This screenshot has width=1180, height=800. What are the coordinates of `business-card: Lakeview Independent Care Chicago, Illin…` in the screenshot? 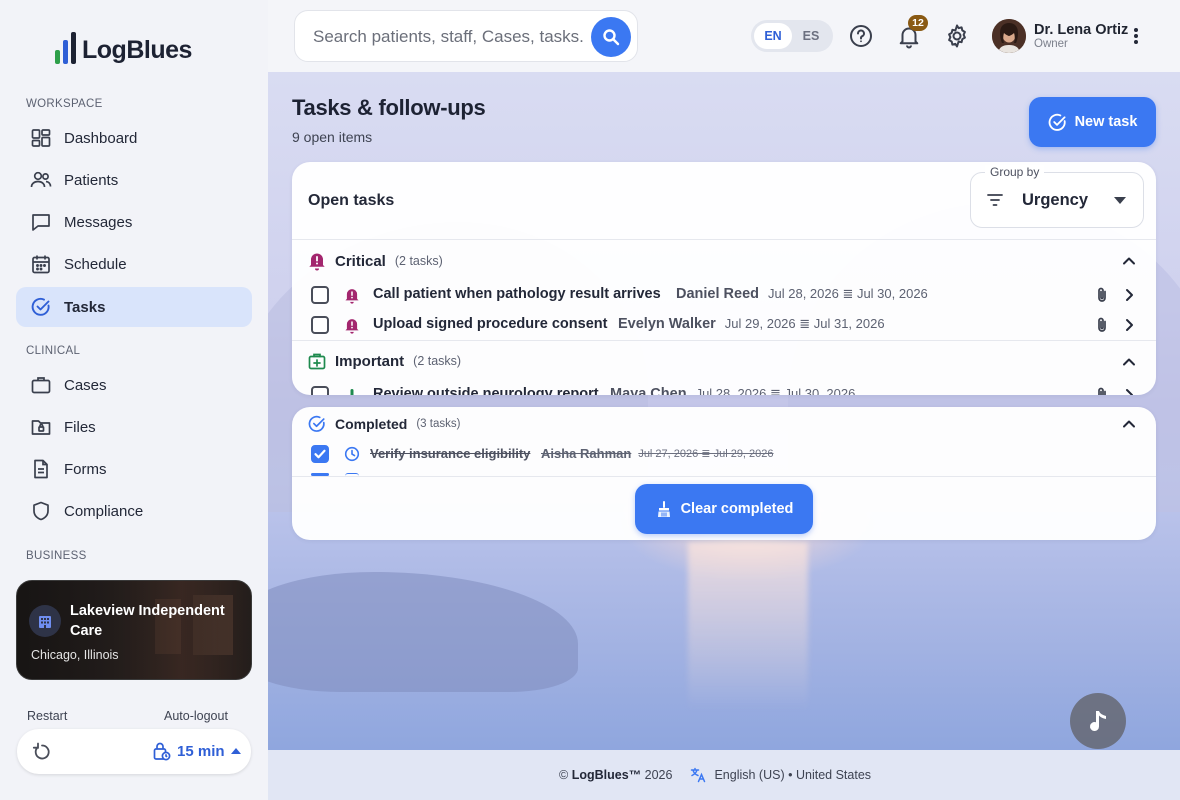 It's located at (134, 630).